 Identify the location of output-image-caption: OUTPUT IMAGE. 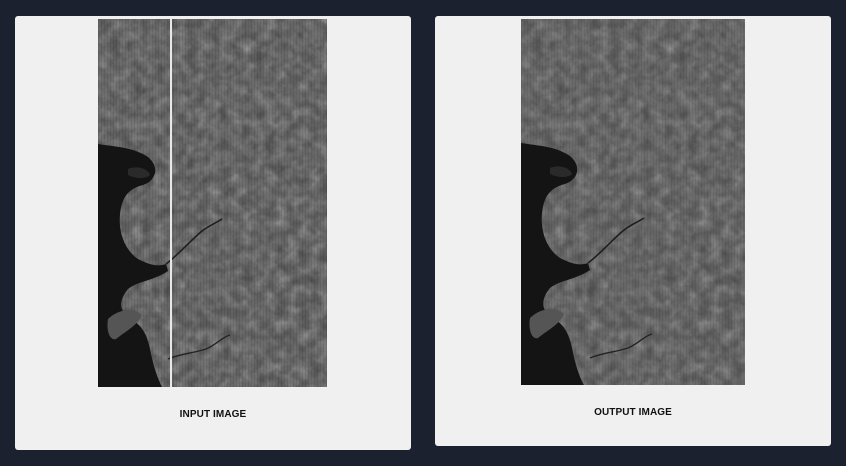
(633, 412).